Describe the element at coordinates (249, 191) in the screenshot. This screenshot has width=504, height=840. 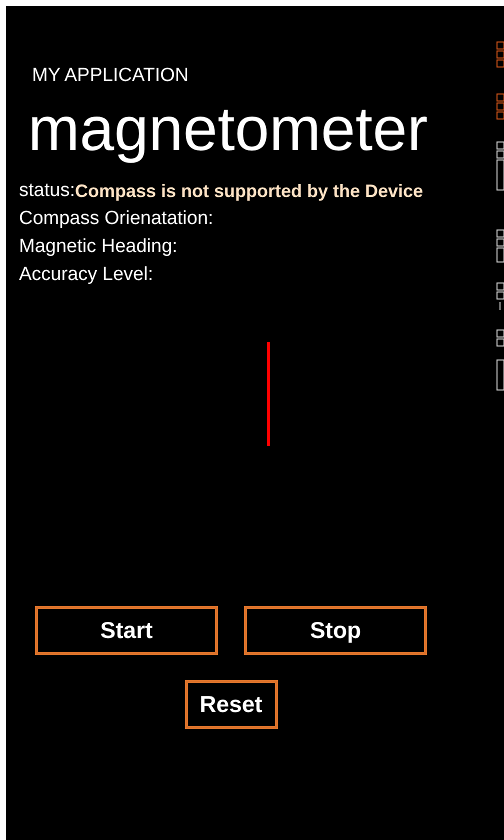
I see `status-message: Compass is not supported by the Device` at that location.